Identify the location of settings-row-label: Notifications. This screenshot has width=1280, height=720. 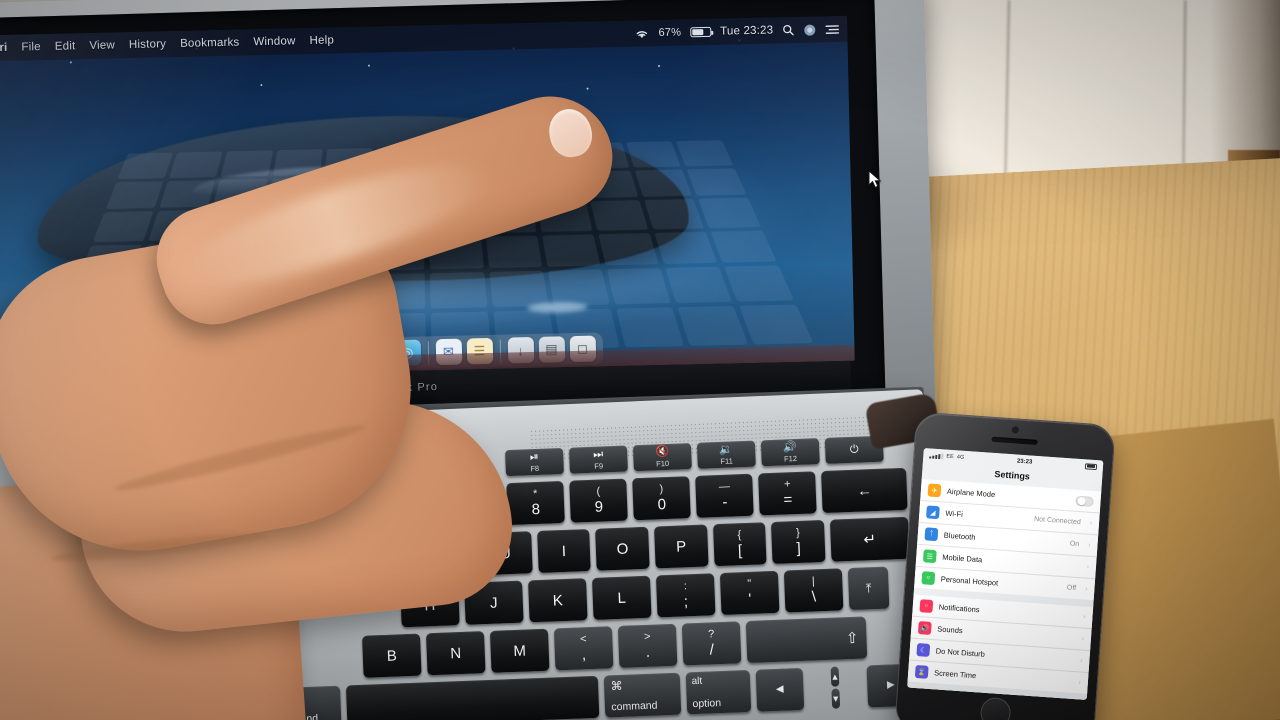
(959, 608).